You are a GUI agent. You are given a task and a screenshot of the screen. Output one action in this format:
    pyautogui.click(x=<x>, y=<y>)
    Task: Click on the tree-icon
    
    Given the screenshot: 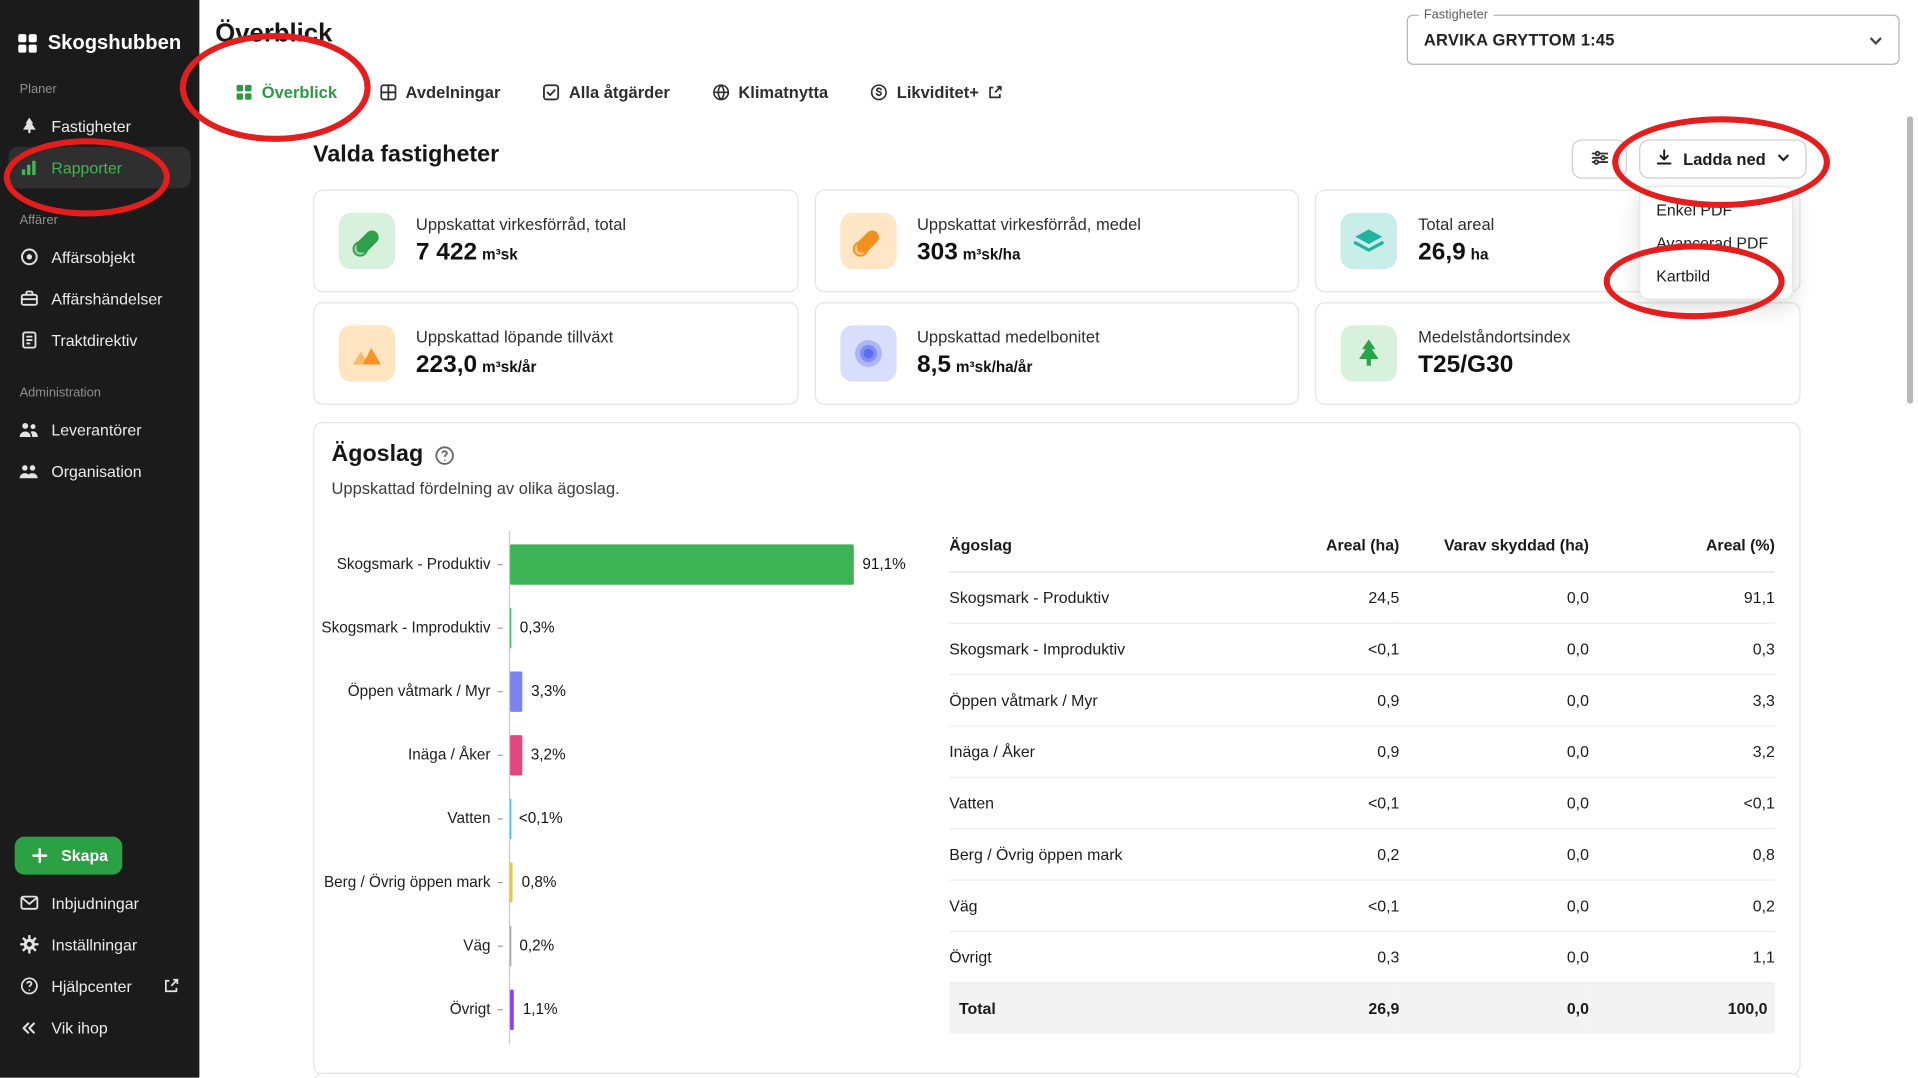 What is the action you would take?
    pyautogui.click(x=28, y=126)
    